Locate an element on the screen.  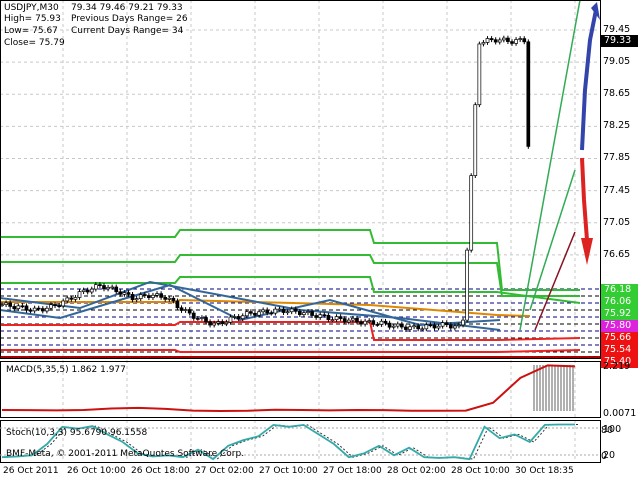
stoch-level-0: 0 is located at coordinates (604, 456).